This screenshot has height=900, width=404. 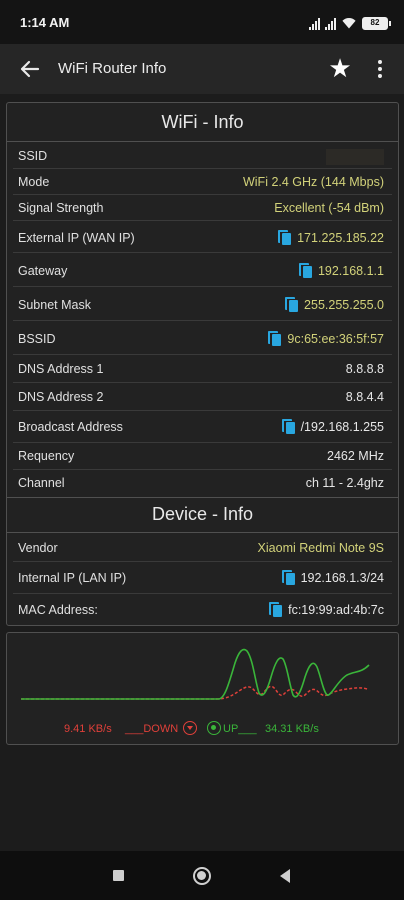 What do you see at coordinates (190, 728) in the screenshot?
I see `download-icon` at bounding box center [190, 728].